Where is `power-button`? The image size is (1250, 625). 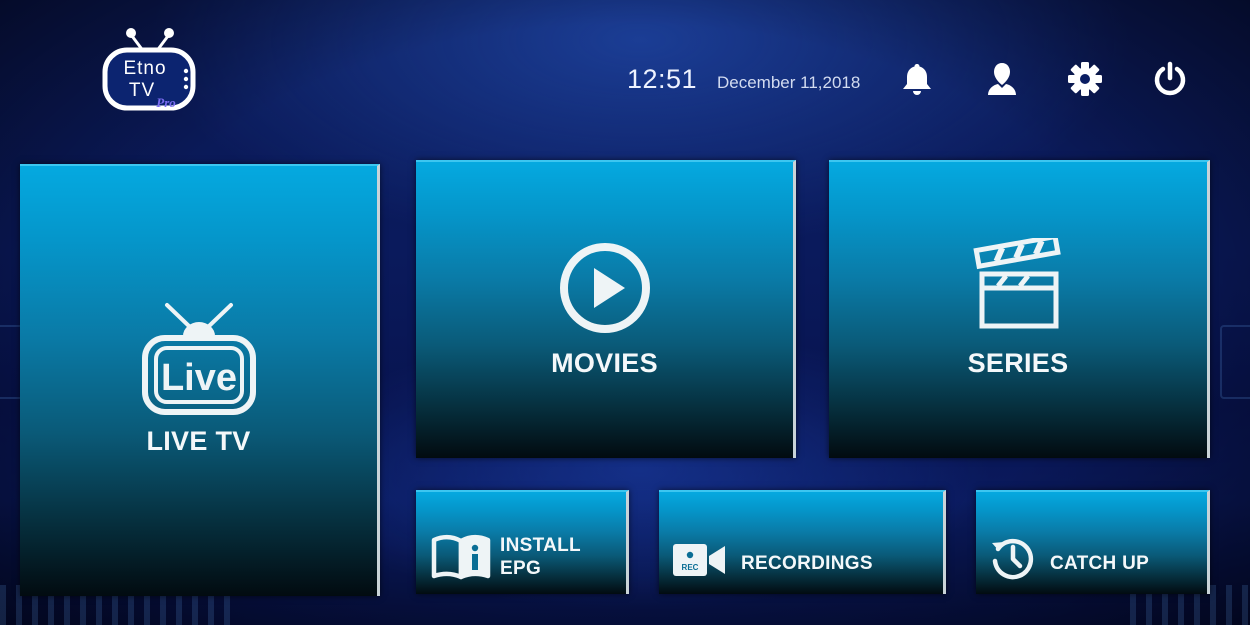 power-button is located at coordinates (1170, 79).